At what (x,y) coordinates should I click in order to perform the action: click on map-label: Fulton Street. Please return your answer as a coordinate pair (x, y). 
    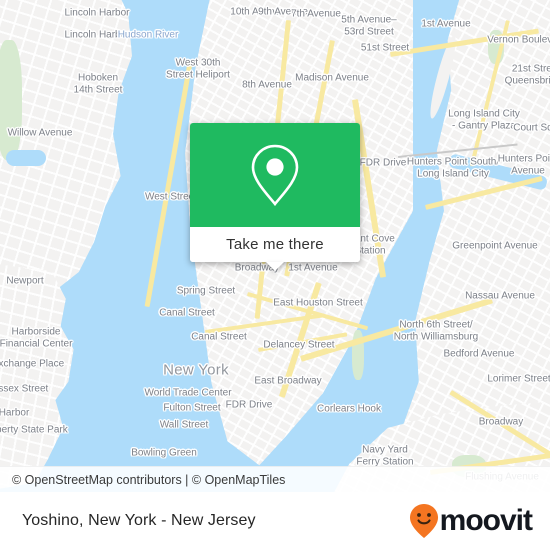
    Looking at the image, I should click on (192, 408).